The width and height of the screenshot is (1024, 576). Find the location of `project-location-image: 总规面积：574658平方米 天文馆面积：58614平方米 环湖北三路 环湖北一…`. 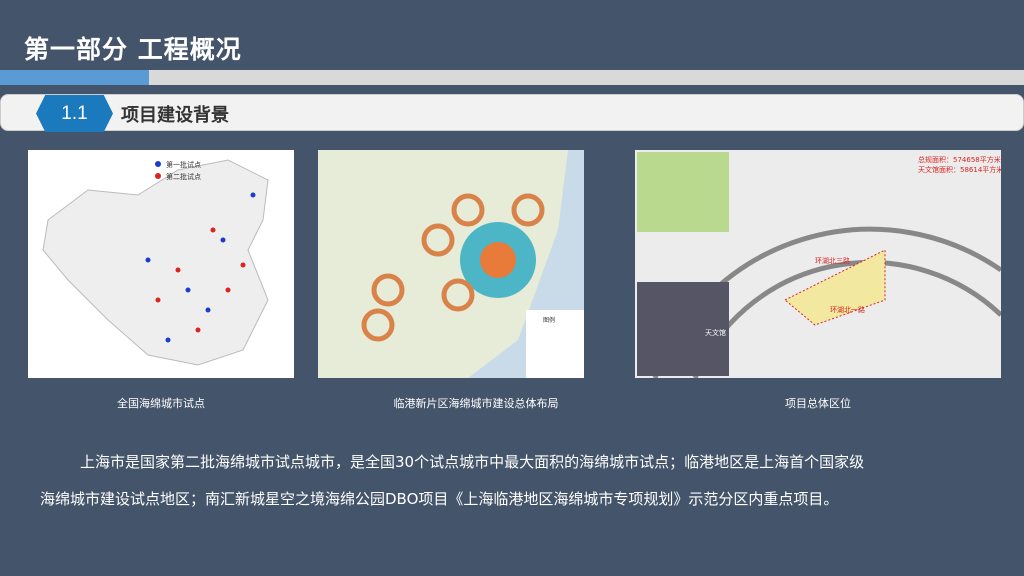

project-location-image: 总规面积：574658平方米 天文馆面积：58614平方米 环湖北三路 环湖北一… is located at coordinates (818, 264).